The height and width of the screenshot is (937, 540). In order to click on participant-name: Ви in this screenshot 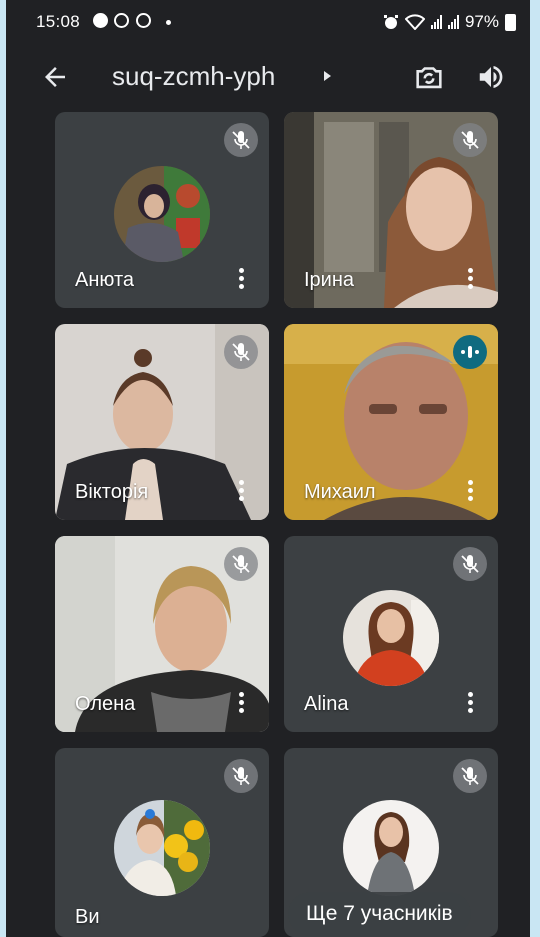, I will do `click(87, 917)`.